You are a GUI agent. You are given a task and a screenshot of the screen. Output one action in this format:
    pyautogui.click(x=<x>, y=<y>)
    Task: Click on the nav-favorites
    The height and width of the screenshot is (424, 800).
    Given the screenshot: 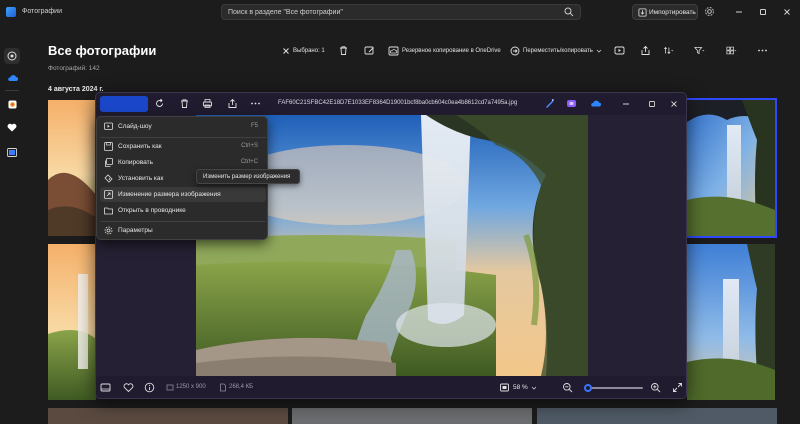 What is the action you would take?
    pyautogui.click(x=12, y=127)
    